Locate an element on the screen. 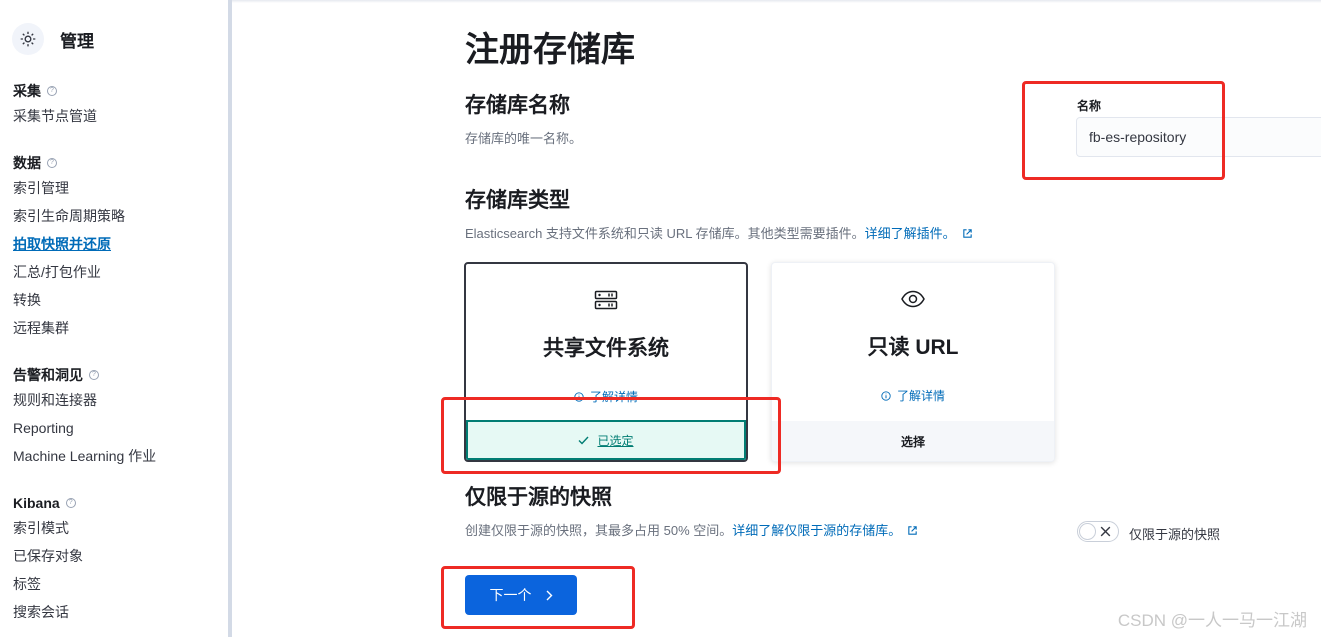 This screenshot has height=637, width=1321. sidebar-item-rollup-jobs: 汇总/打包作业 is located at coordinates (118, 272).